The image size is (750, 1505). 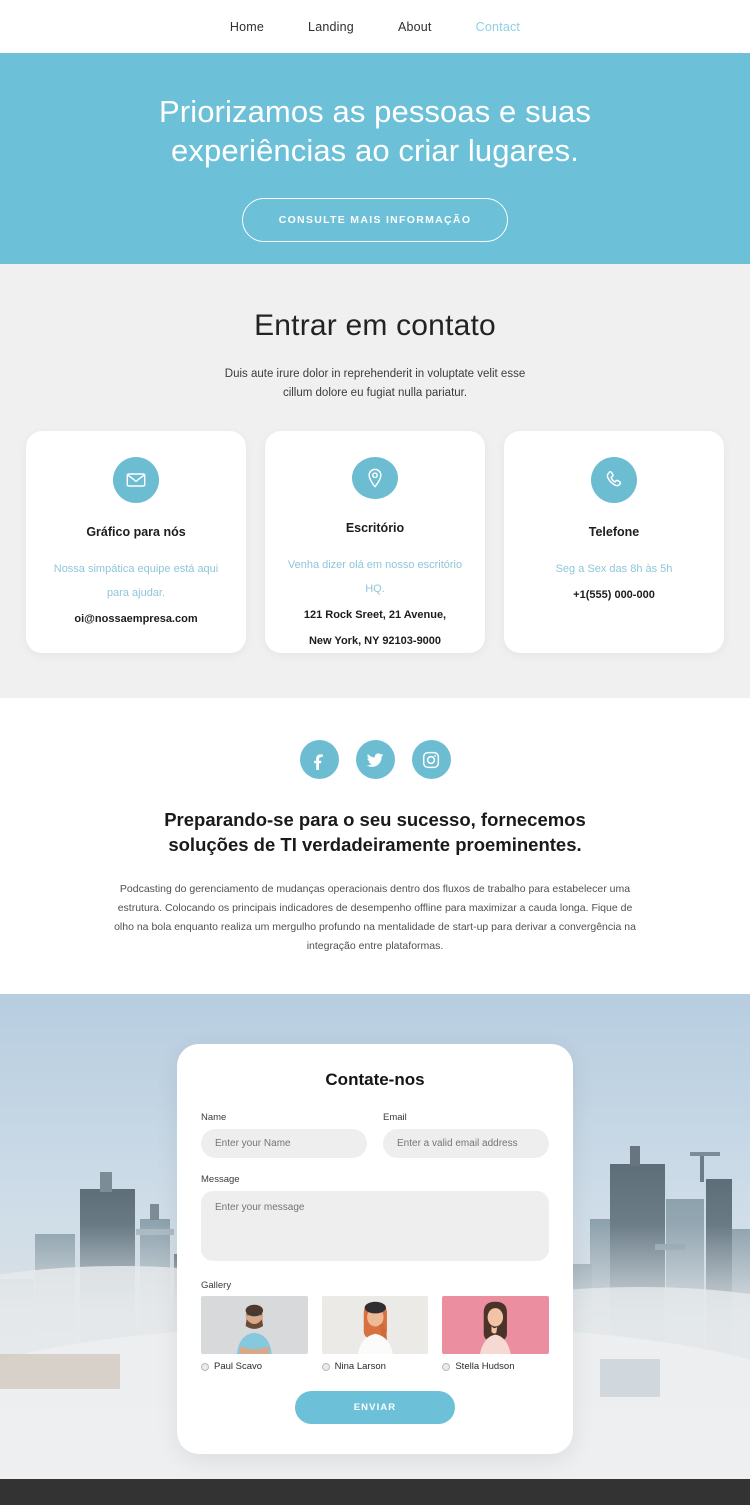 I want to click on nav-item-home: Home, so click(x=247, y=27).